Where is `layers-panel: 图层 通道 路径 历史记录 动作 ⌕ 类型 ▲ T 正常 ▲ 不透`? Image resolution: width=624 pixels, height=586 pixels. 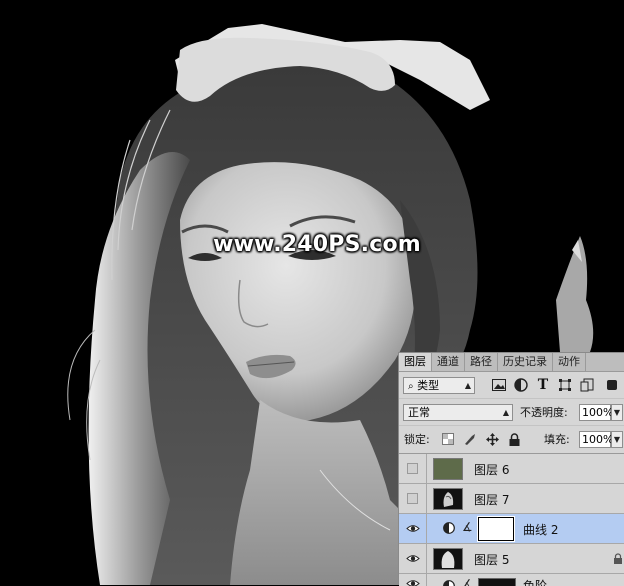 layers-panel: 图层 通道 路径 历史记录 动作 ⌕ 类型 ▲ T 正常 ▲ 不透 is located at coordinates (511, 468).